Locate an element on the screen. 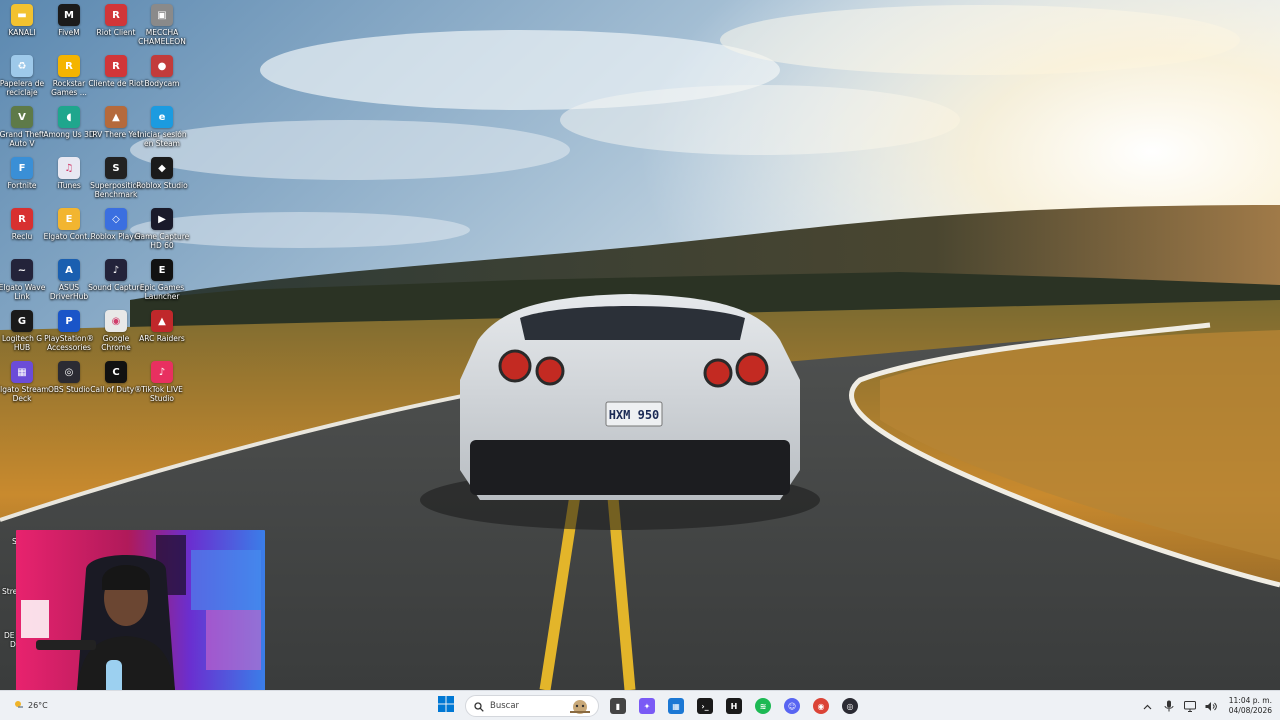 Image resolution: width=1280 pixels, height=720 pixels. desktop-icon: ◇ Roblox Player is located at coordinates (116, 233).